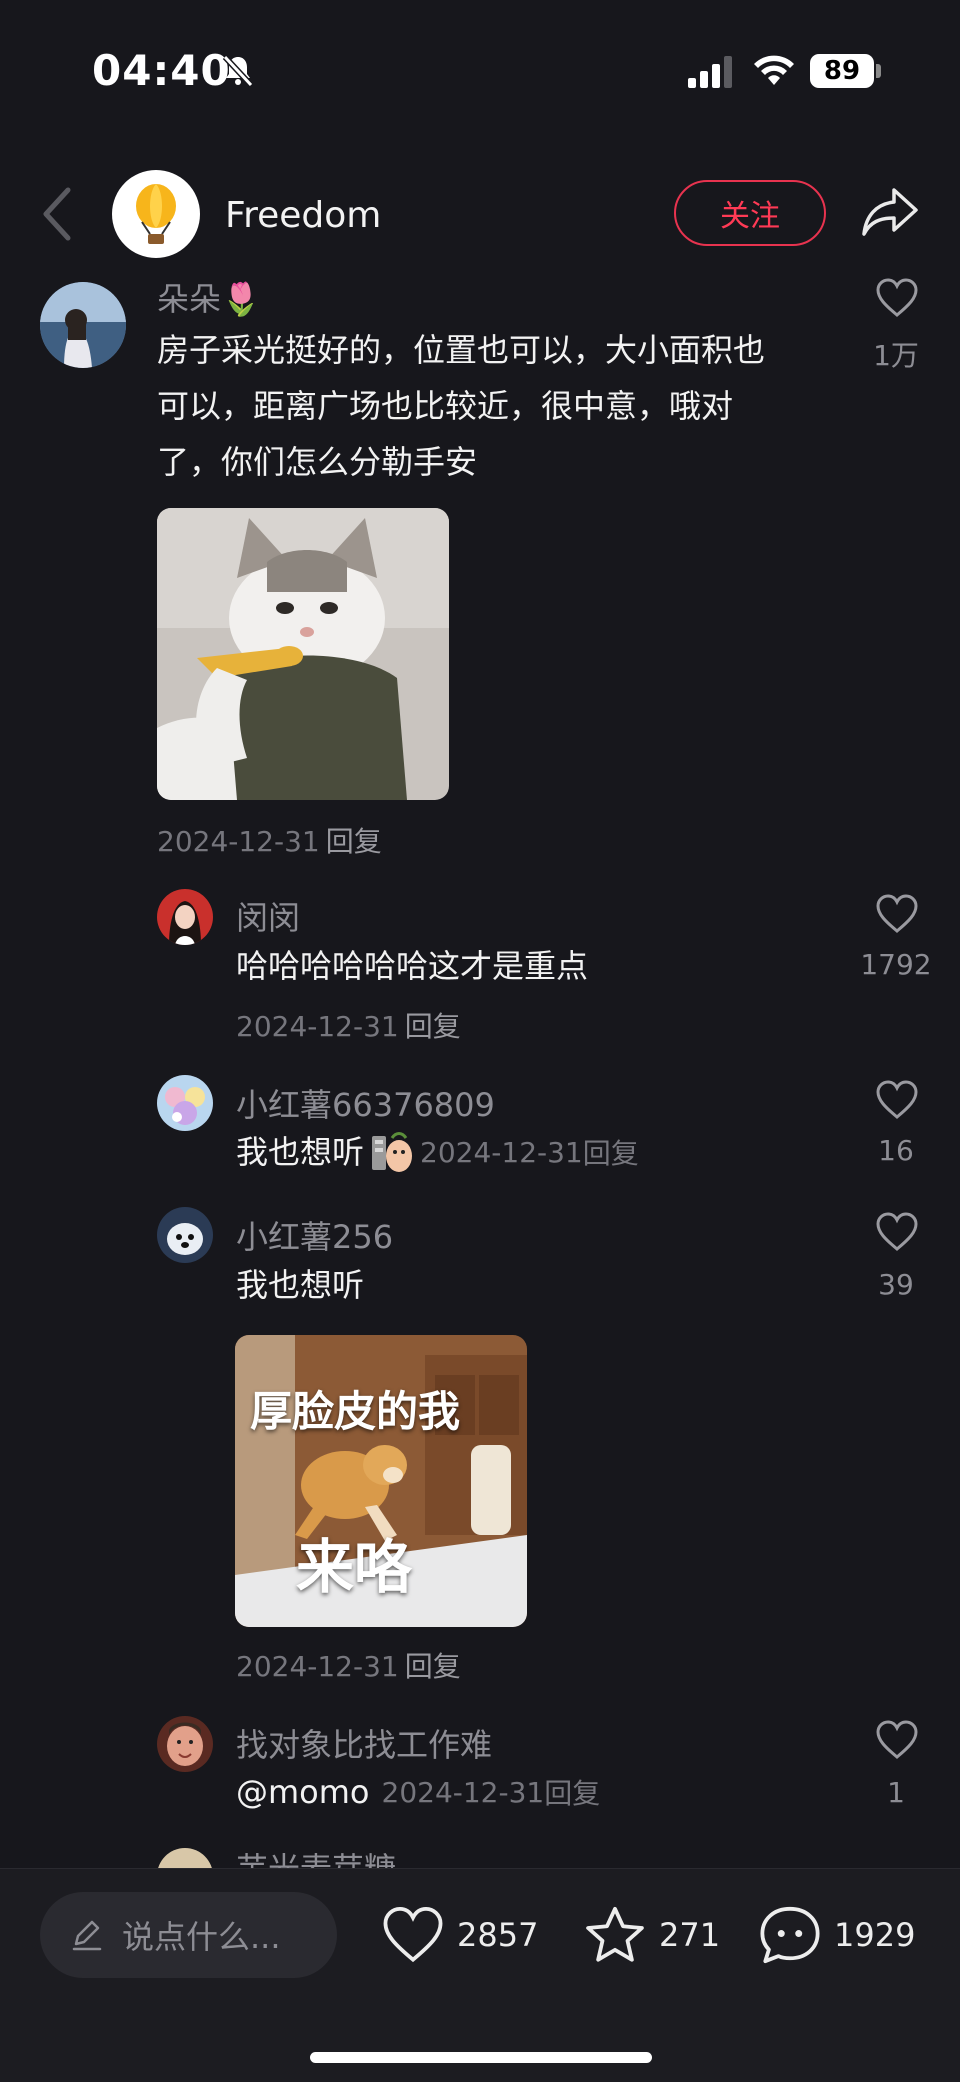 This screenshot has height=2082, width=960. I want to click on comment-text-line: 可以，距离广场也比较近，很中意，哦对, so click(445, 406).